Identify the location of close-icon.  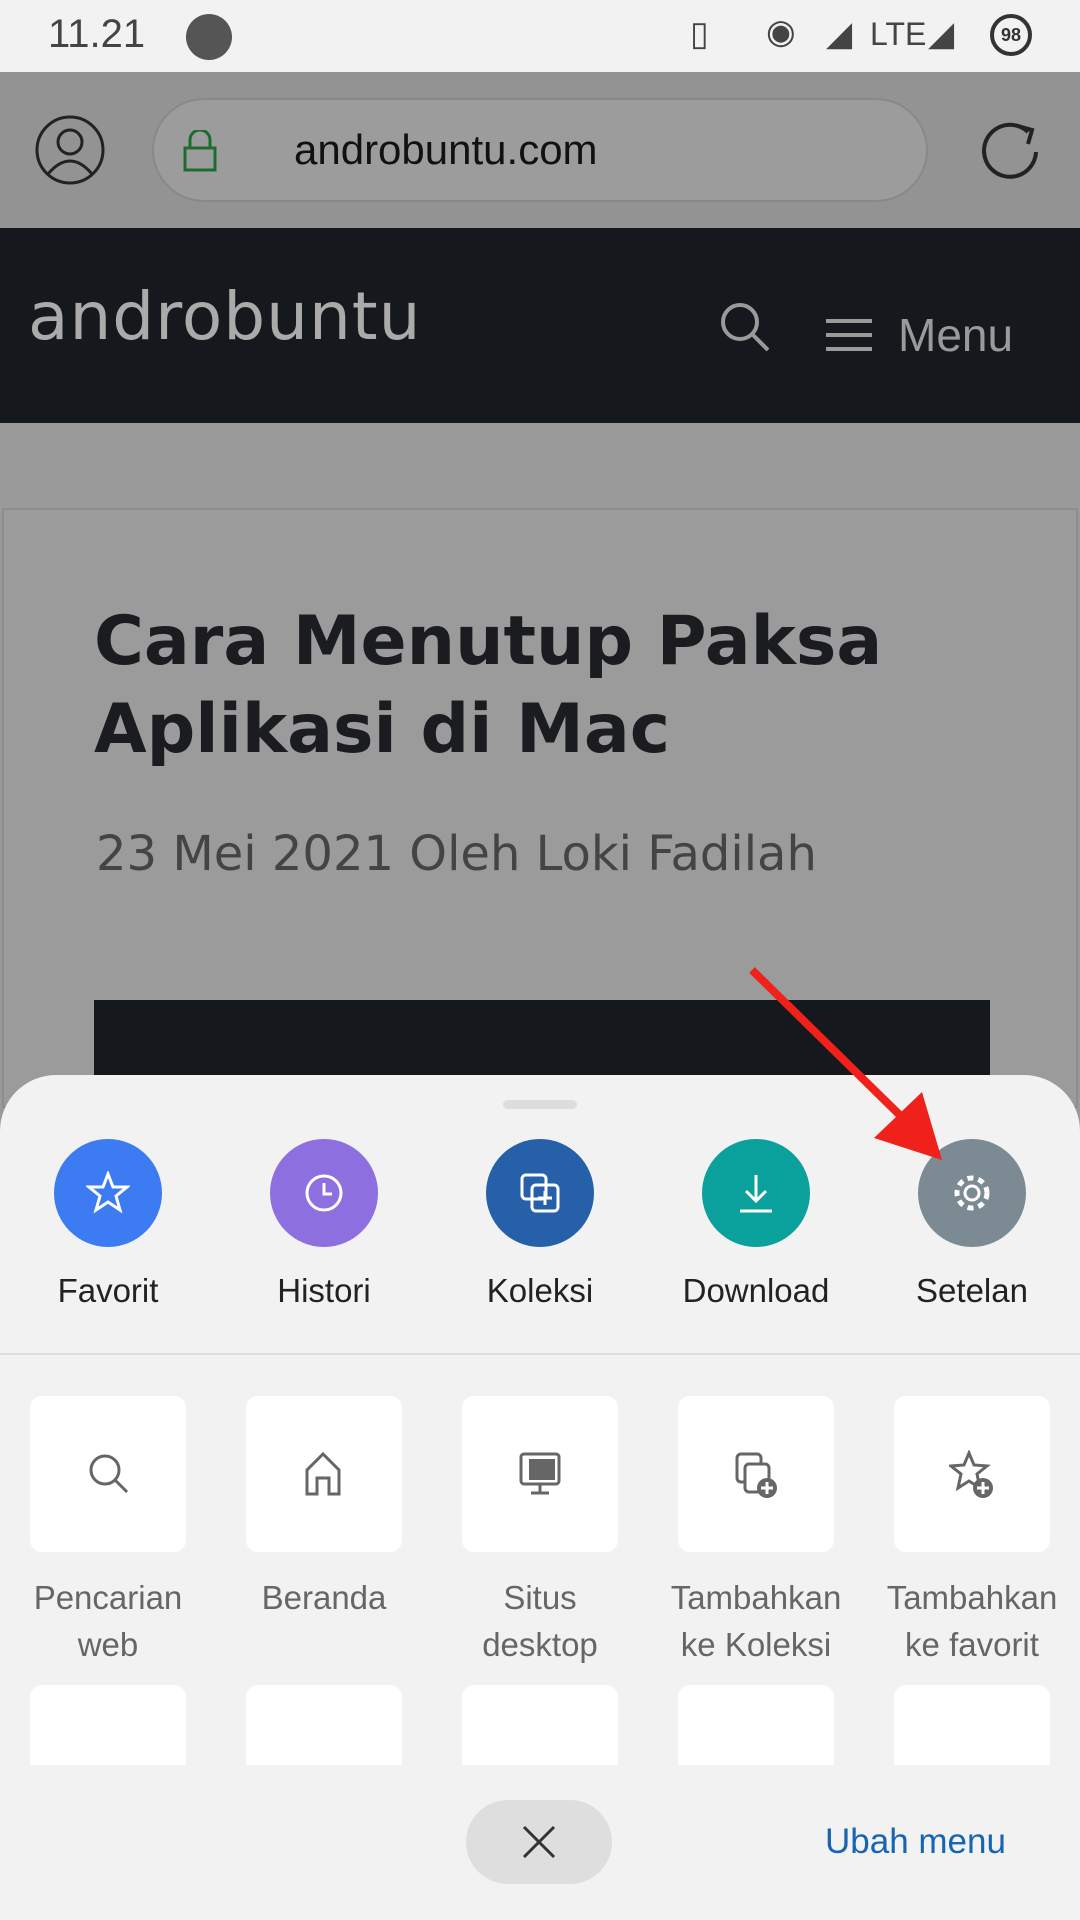
(539, 1842).